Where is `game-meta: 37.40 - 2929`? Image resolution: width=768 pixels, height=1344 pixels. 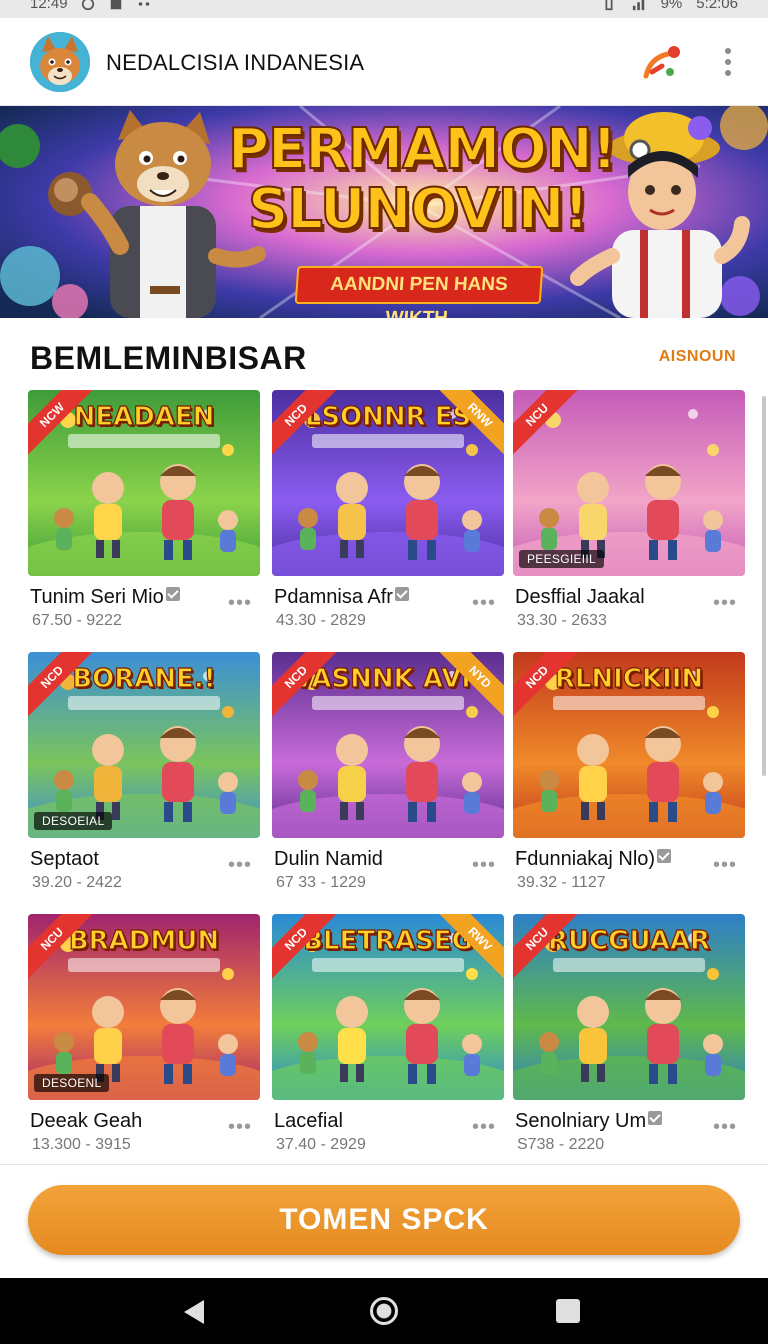
game-meta: 37.40 - 2929 is located at coordinates (321, 1144).